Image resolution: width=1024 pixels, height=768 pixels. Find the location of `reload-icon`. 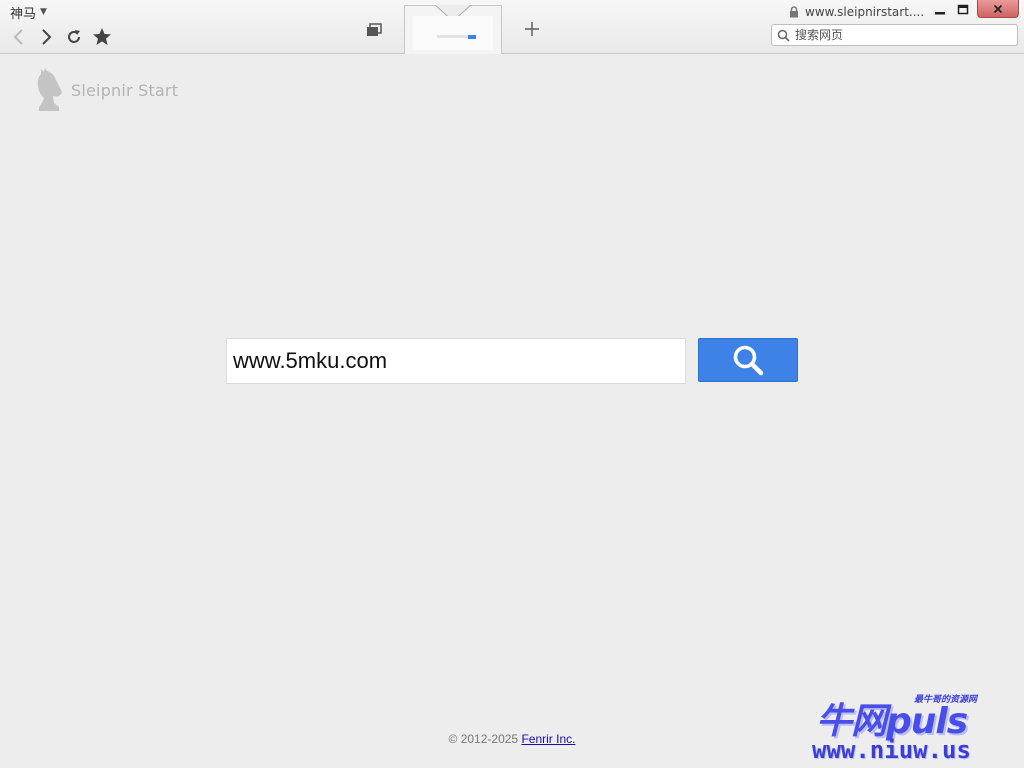

reload-icon is located at coordinates (74, 36).